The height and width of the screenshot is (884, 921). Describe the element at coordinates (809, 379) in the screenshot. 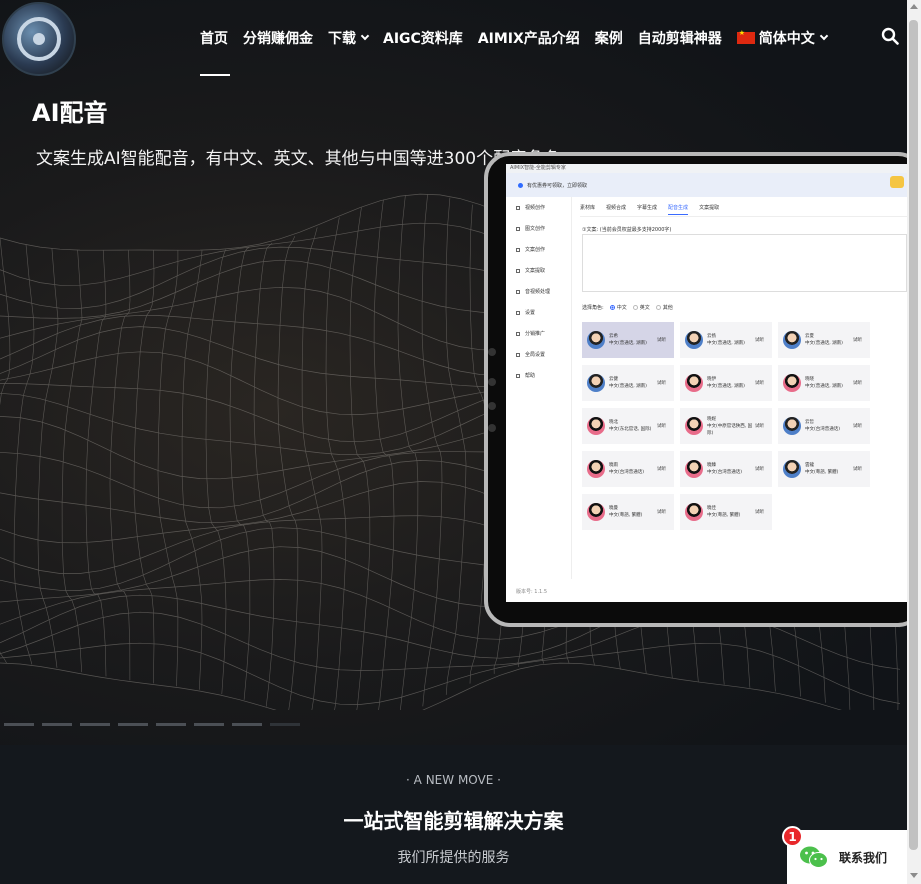

I see `voice-name: 晓晓` at that location.